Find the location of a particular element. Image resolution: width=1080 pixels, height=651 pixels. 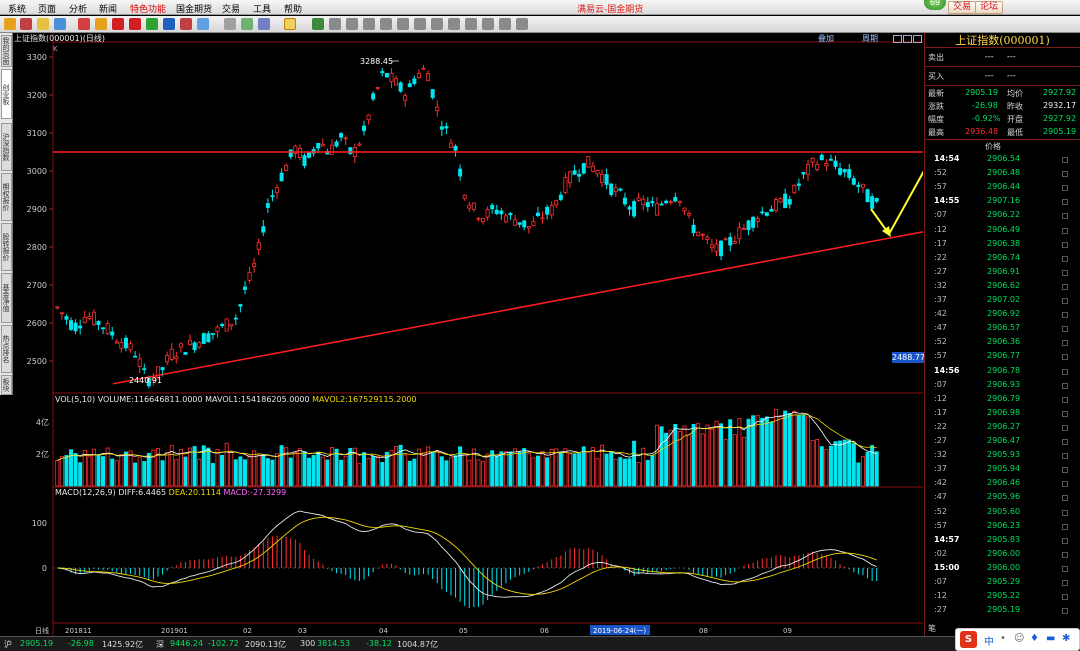

info-icon is located at coordinates (169, 24).